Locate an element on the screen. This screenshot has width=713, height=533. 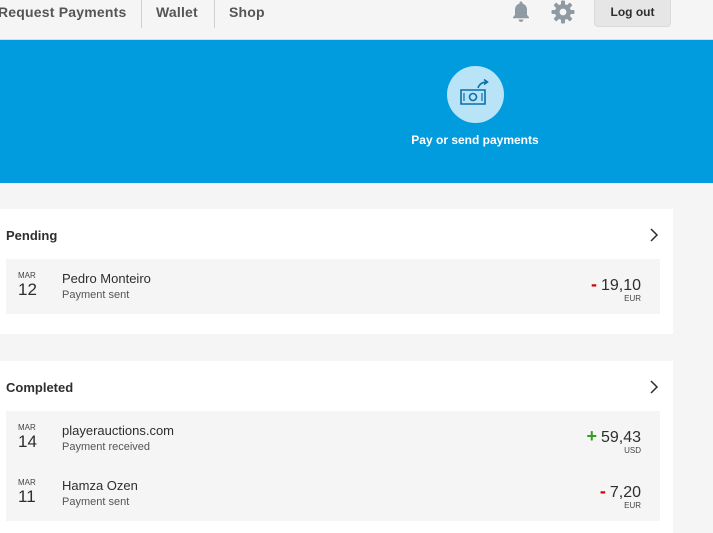
amount-value: 7,20 is located at coordinates (625, 492).